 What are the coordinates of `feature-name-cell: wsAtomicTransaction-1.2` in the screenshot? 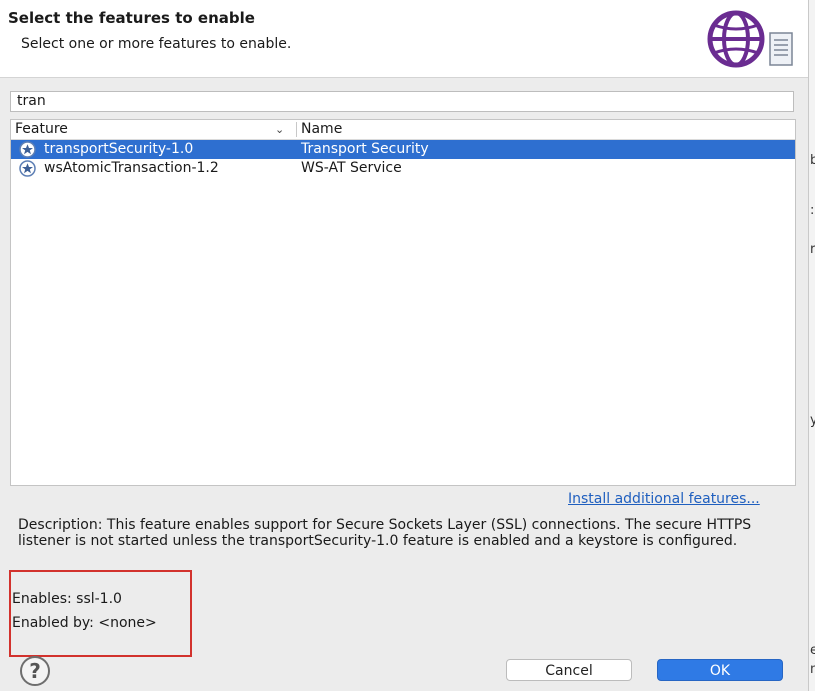 It's located at (131, 168).